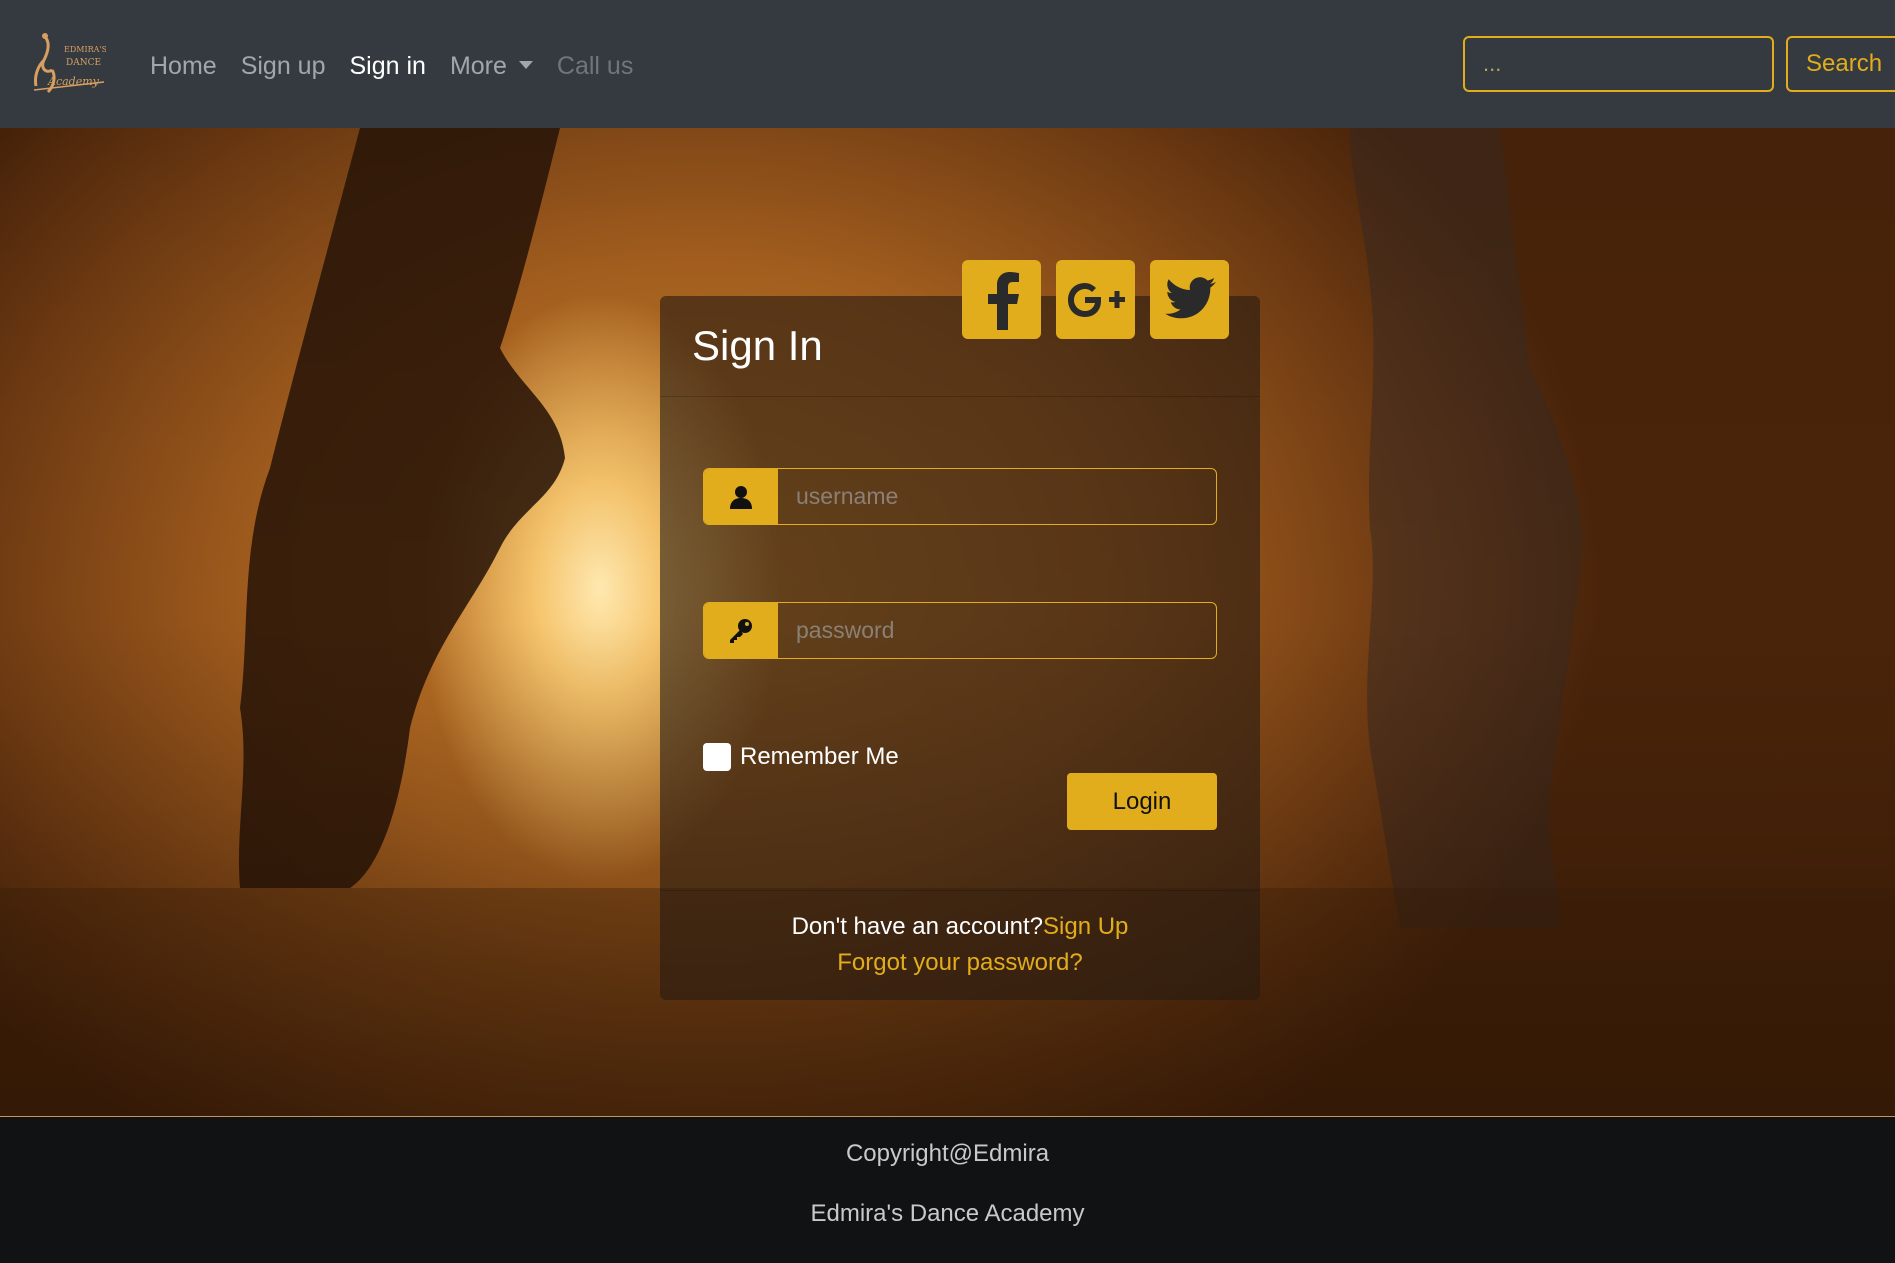 This screenshot has height=1263, width=1895. Describe the element at coordinates (741, 630) in the screenshot. I see `key-icon` at that location.